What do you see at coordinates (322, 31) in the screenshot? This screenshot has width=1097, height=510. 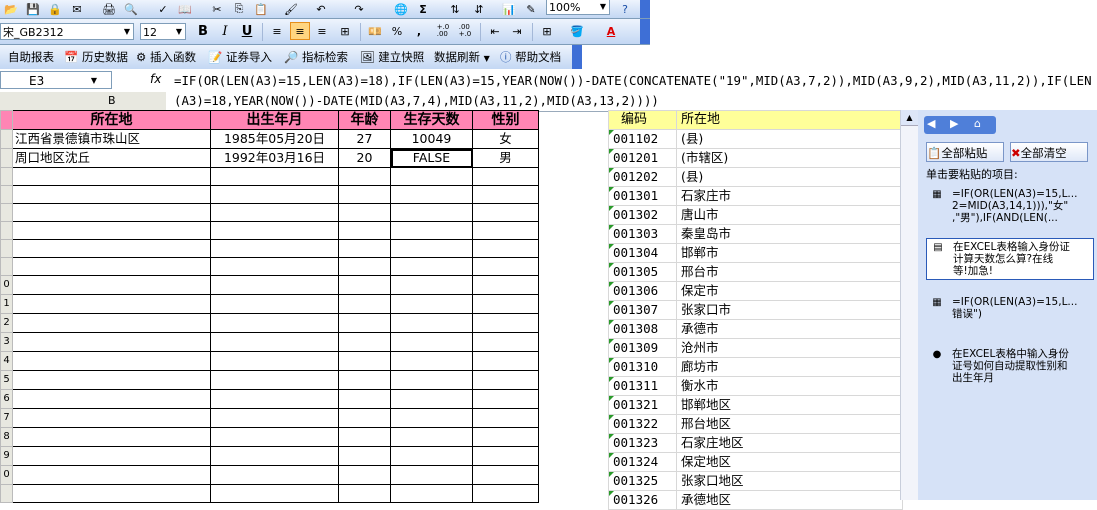 I see `align-right-icon: ≡` at bounding box center [322, 31].